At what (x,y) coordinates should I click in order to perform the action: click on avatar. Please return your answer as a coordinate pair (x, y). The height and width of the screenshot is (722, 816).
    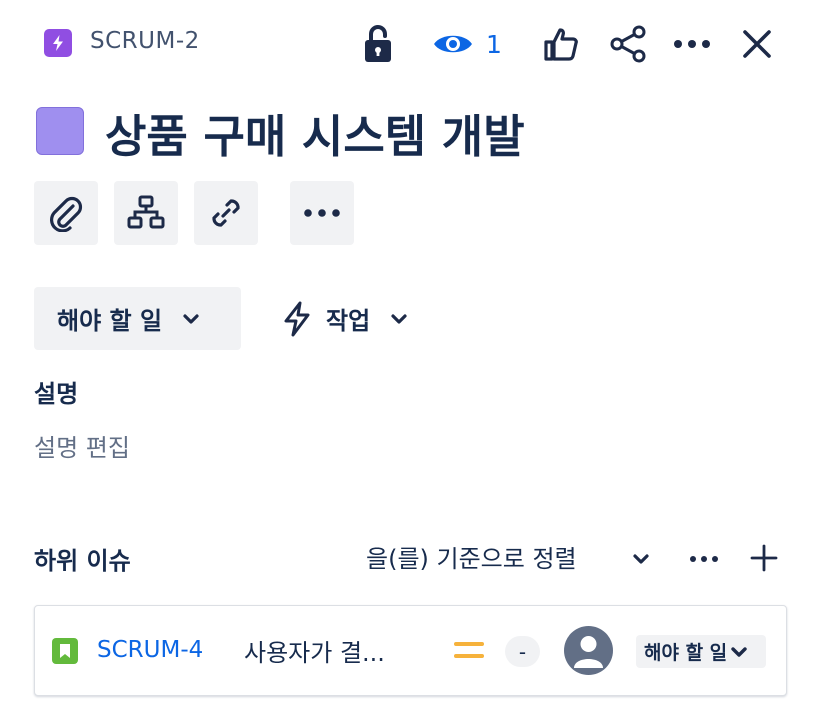
    Looking at the image, I should click on (588, 650).